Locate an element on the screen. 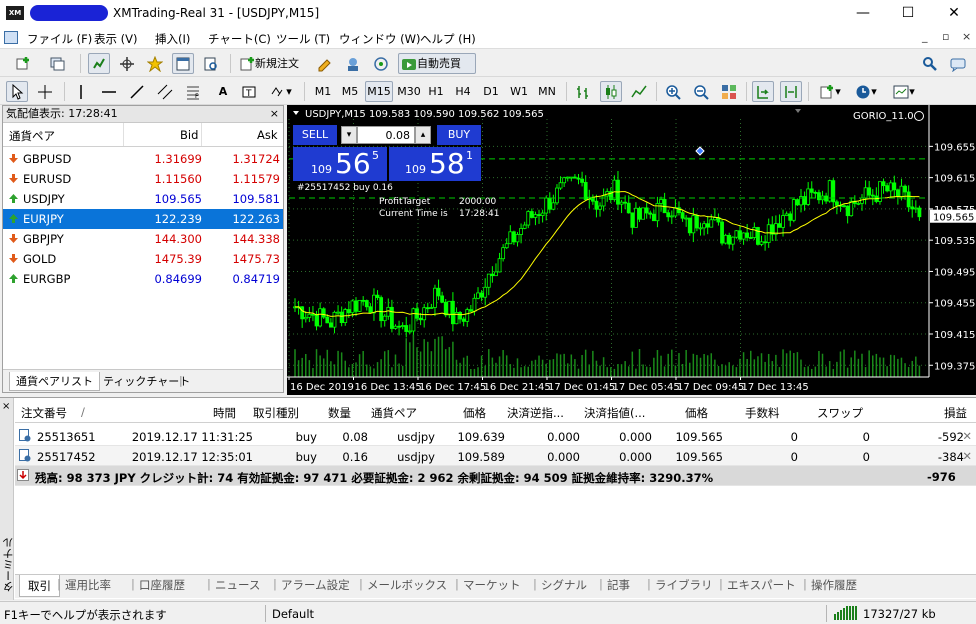  timeframe-mn: MN is located at coordinates (547, 91).